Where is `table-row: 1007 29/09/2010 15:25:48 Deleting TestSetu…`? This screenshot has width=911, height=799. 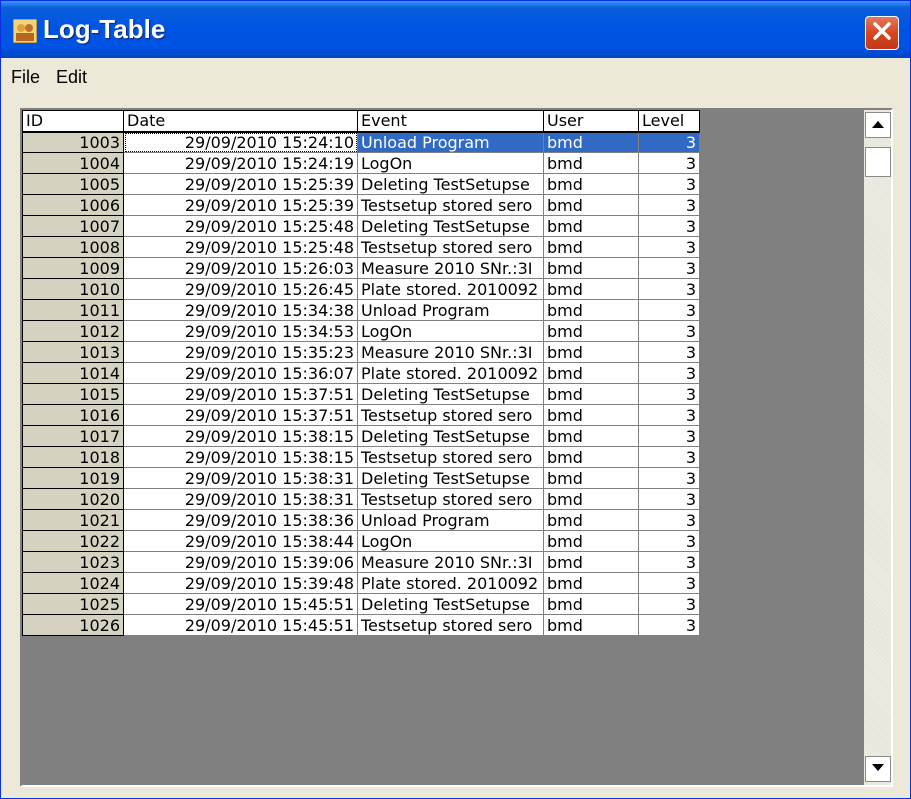
table-row: 1007 29/09/2010 15:25:48 Deleting TestSetu… is located at coordinates (361, 226).